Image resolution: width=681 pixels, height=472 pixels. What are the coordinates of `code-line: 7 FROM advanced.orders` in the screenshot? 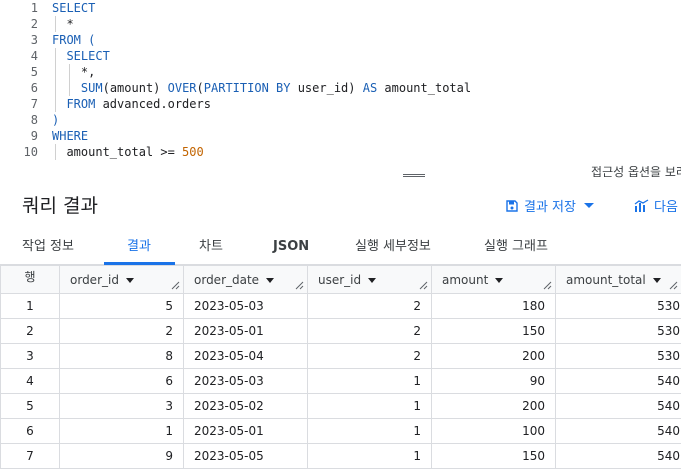 It's located at (340, 104).